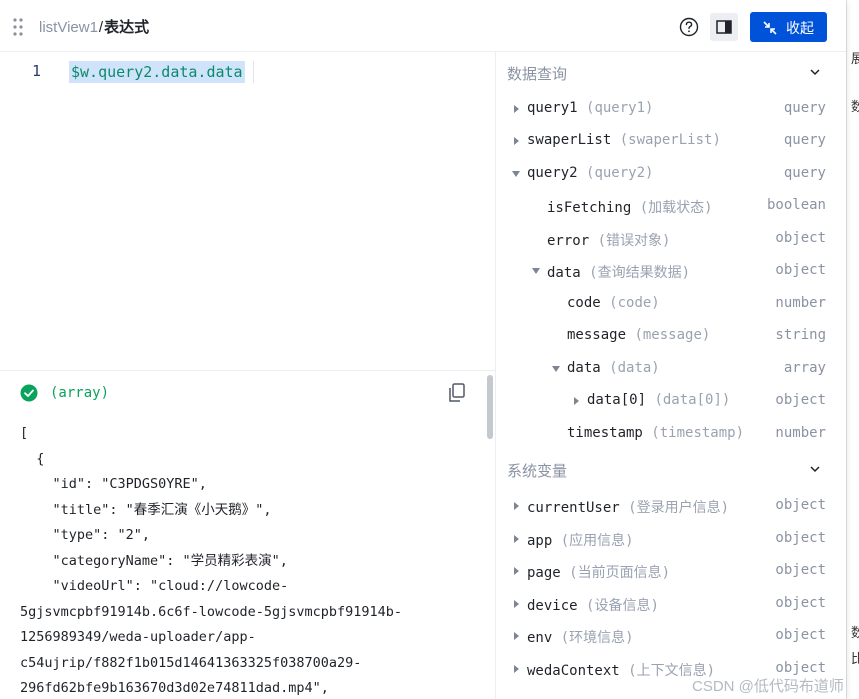 This screenshot has width=859, height=699. I want to click on variable-name: device (设备信息), so click(593, 605).